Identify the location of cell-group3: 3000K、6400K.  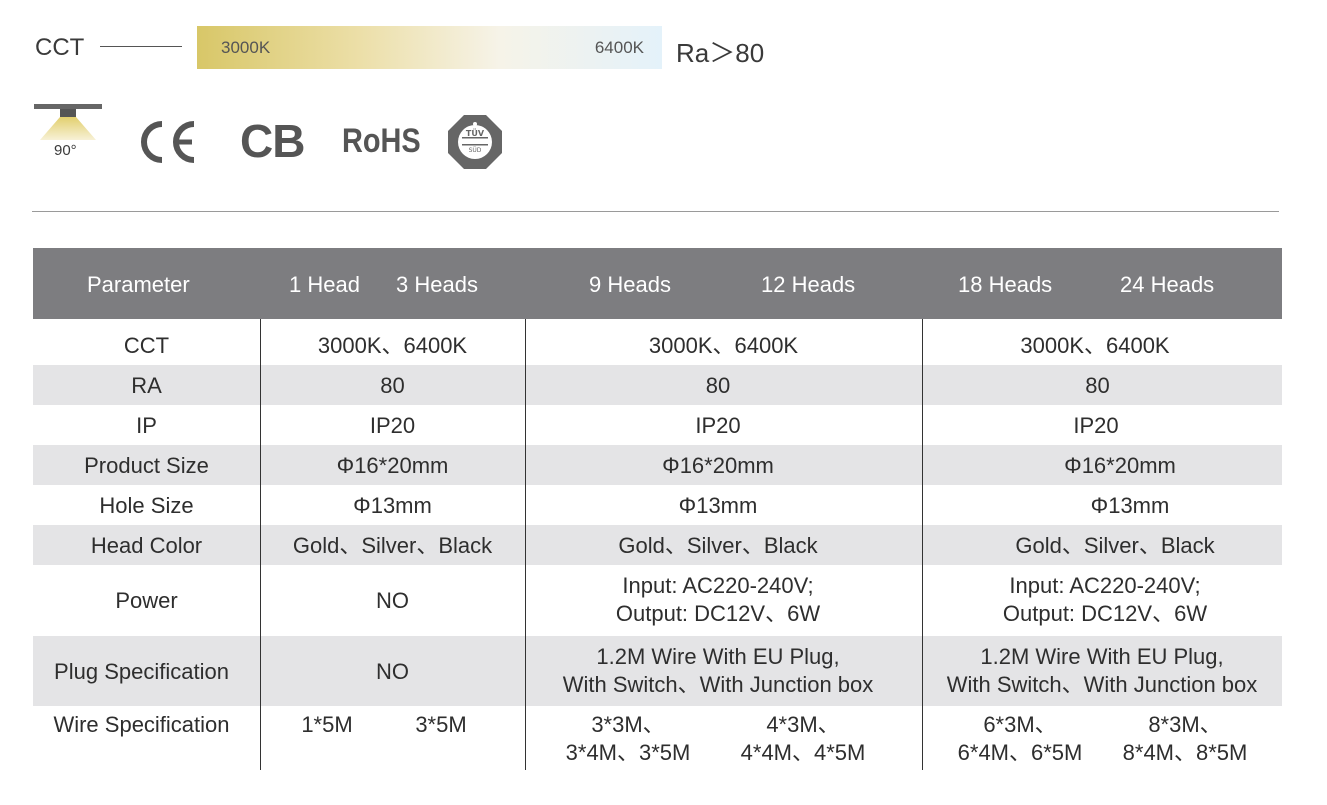
(1095, 345).